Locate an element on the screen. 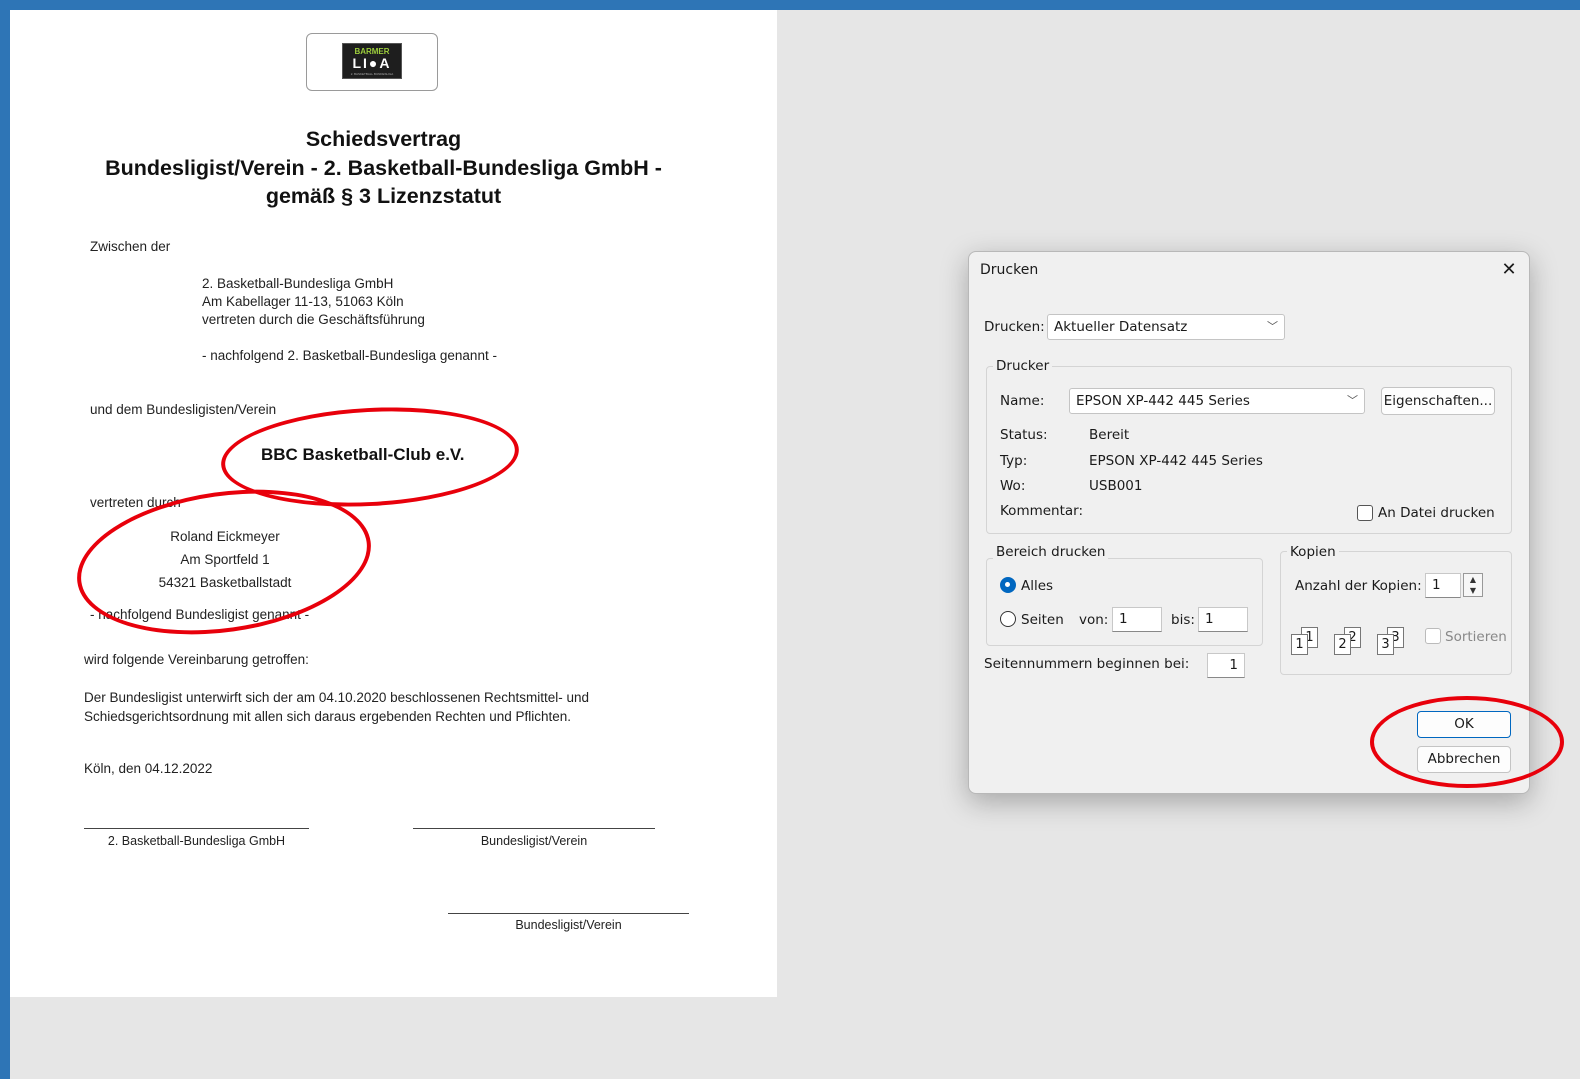 The height and width of the screenshot is (1079, 1580). close-icon: ✕ is located at coordinates (1509, 270).